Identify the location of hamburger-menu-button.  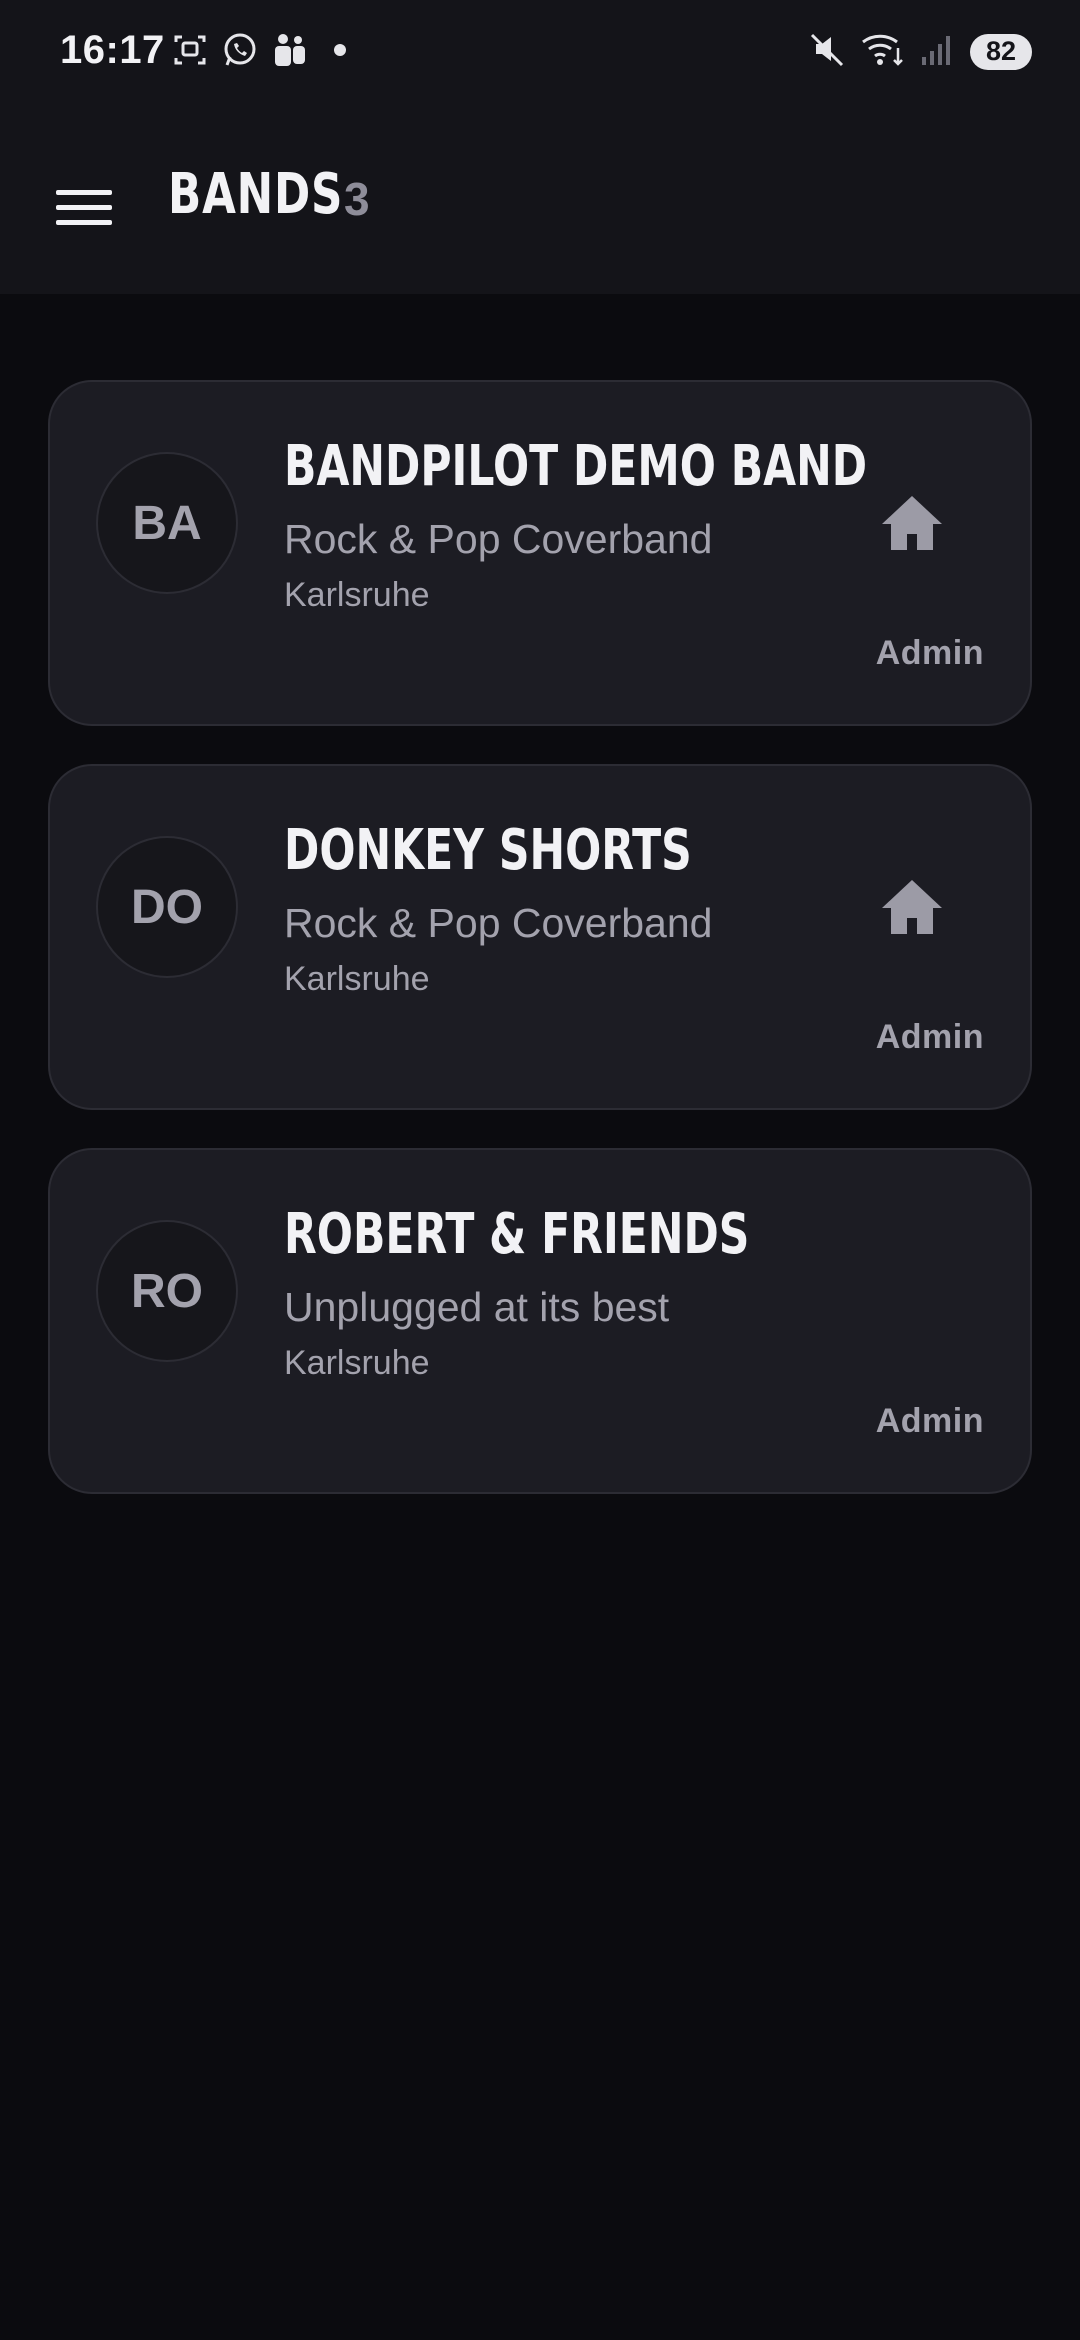
(84, 208).